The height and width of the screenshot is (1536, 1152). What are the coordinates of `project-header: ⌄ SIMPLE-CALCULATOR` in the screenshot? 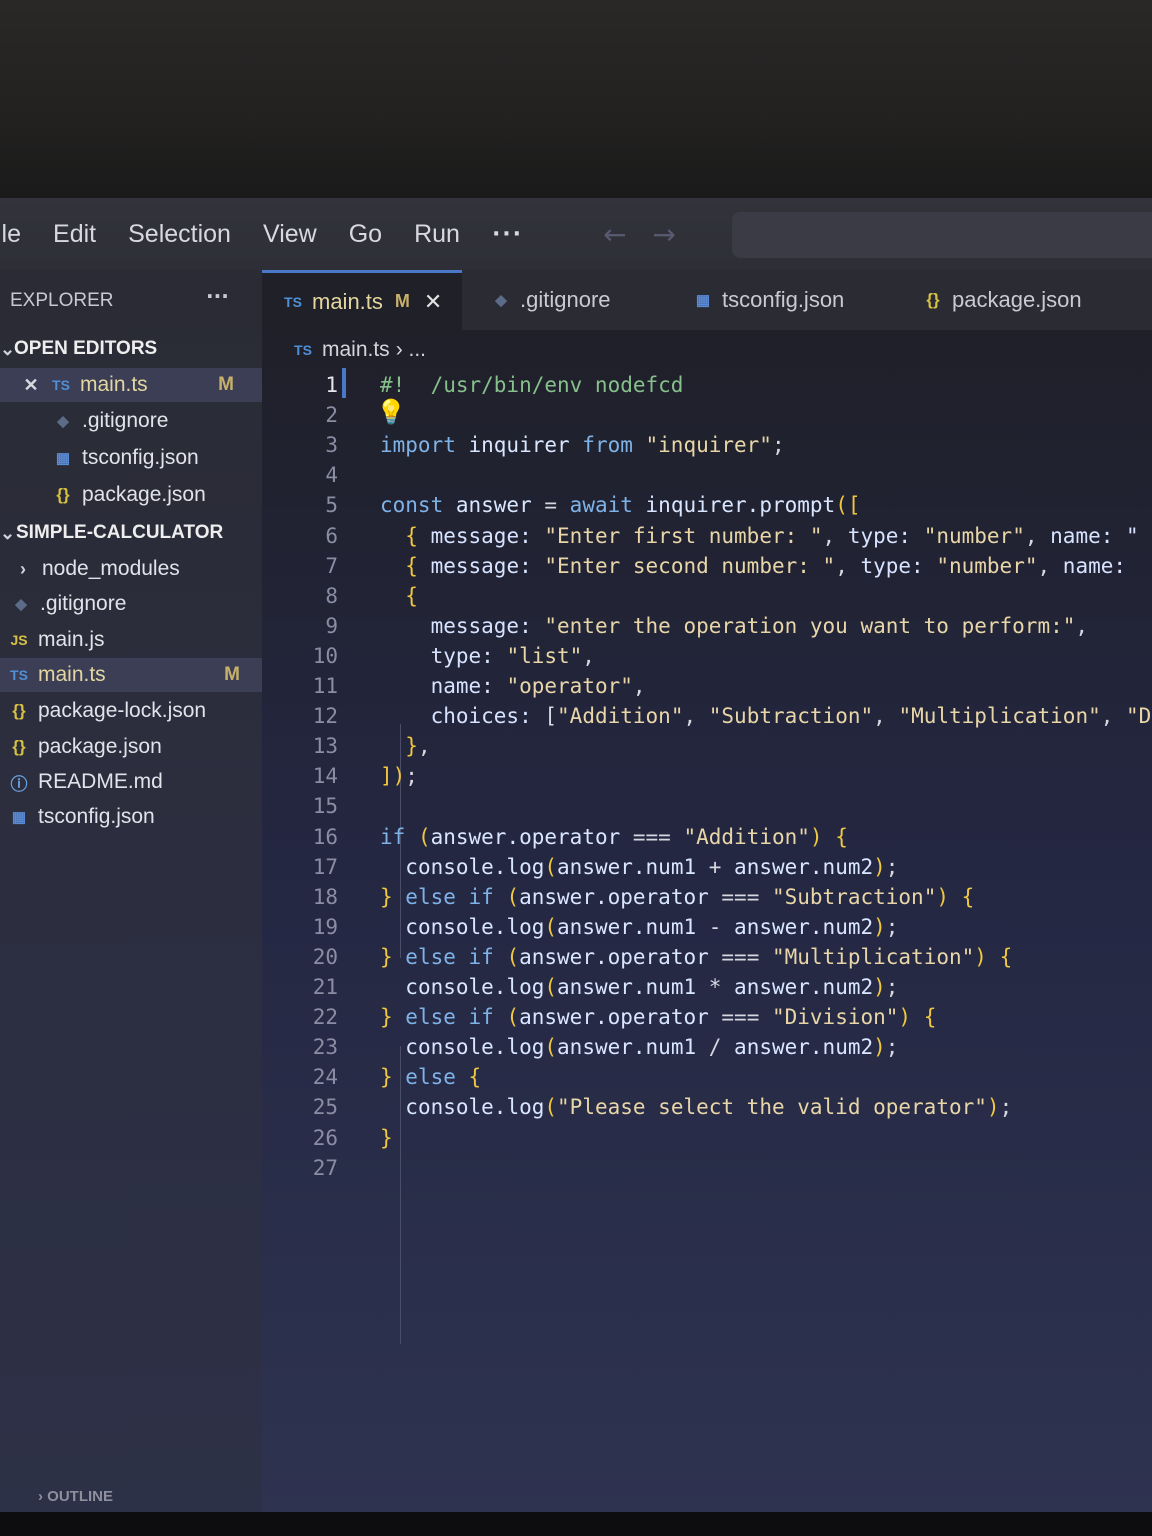 It's located at (131, 533).